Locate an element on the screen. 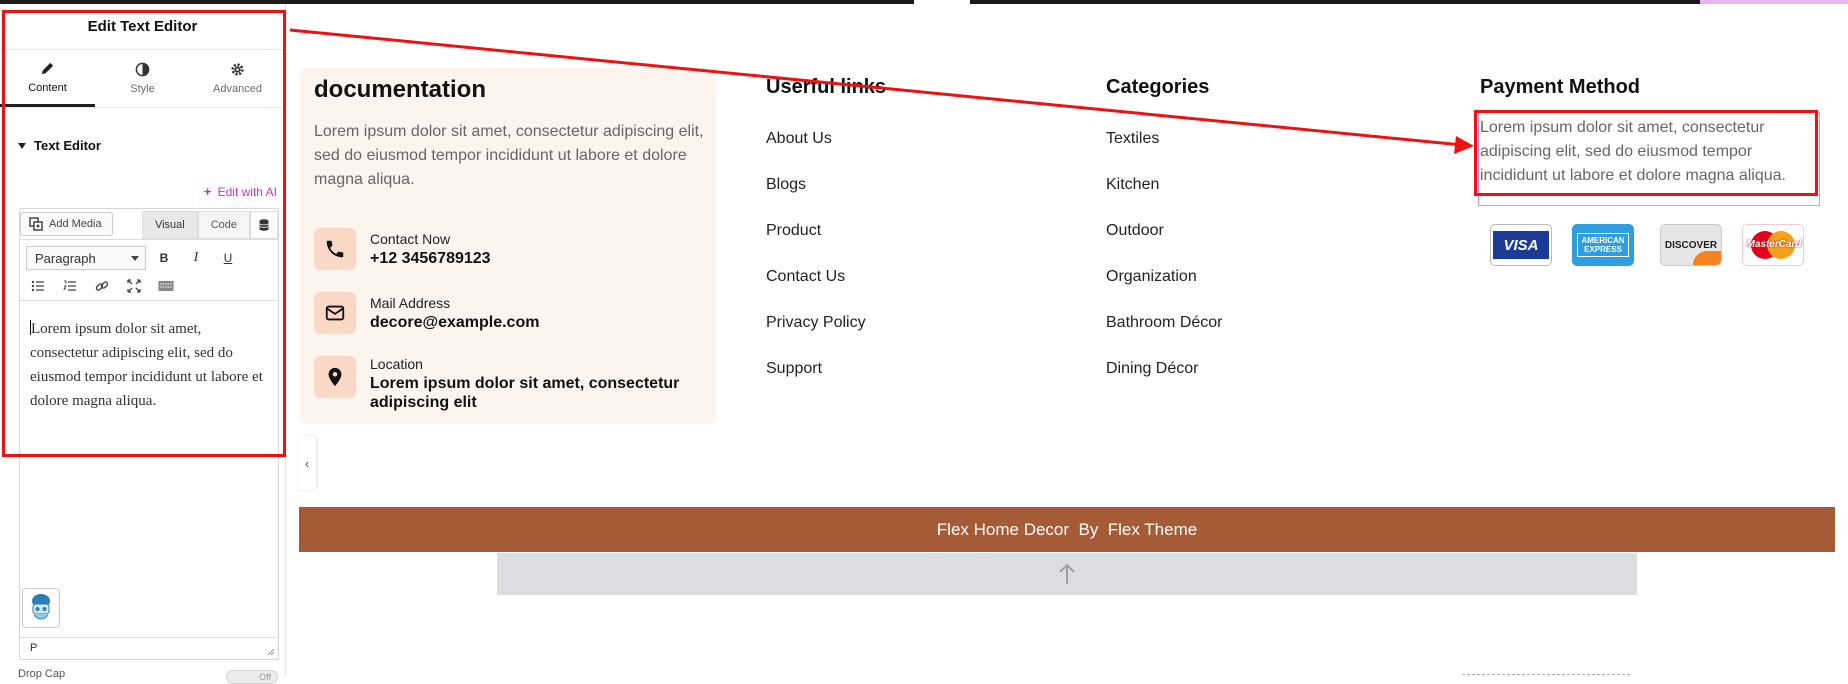 The image size is (1848, 684). annotation-arrow is located at coordinates (881, 91).